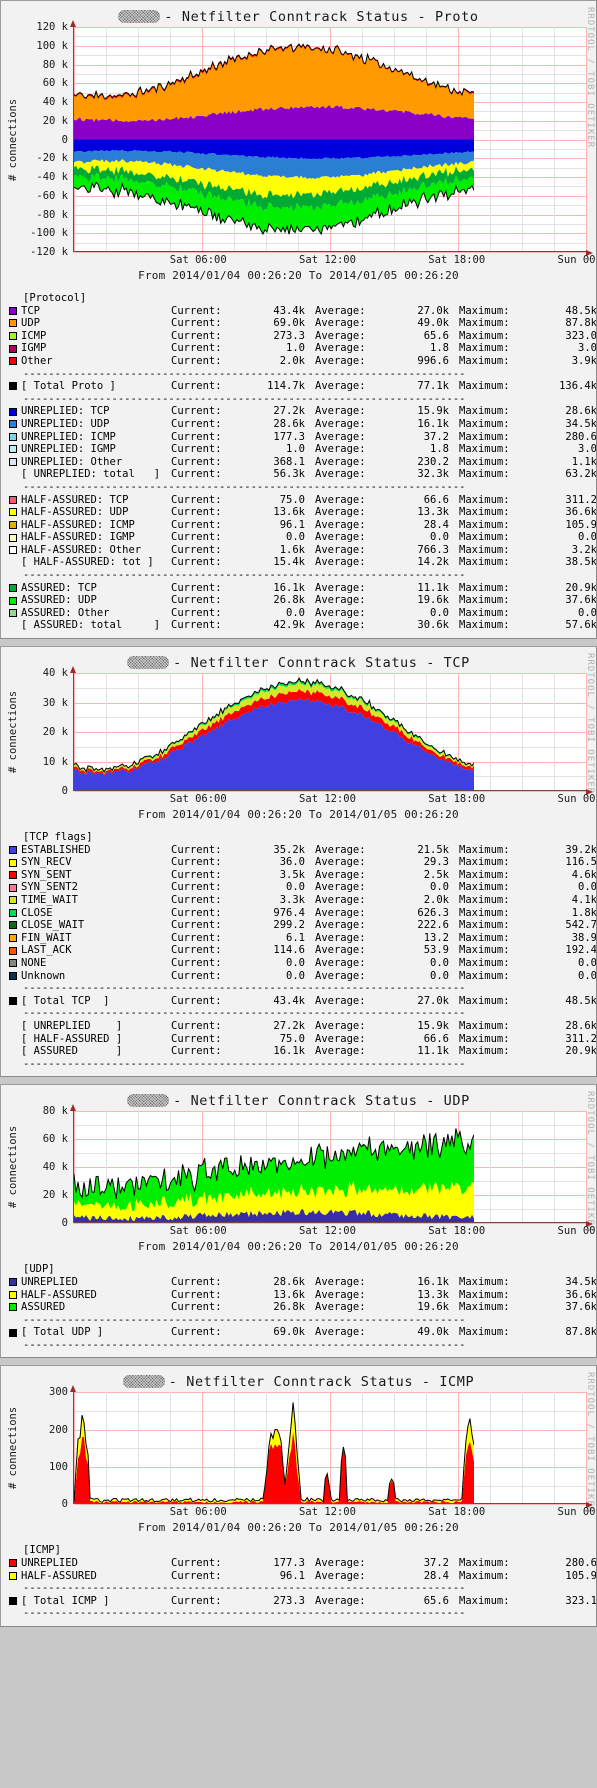  I want to click on legend-current-value: 28.6k, so click(289, 423).